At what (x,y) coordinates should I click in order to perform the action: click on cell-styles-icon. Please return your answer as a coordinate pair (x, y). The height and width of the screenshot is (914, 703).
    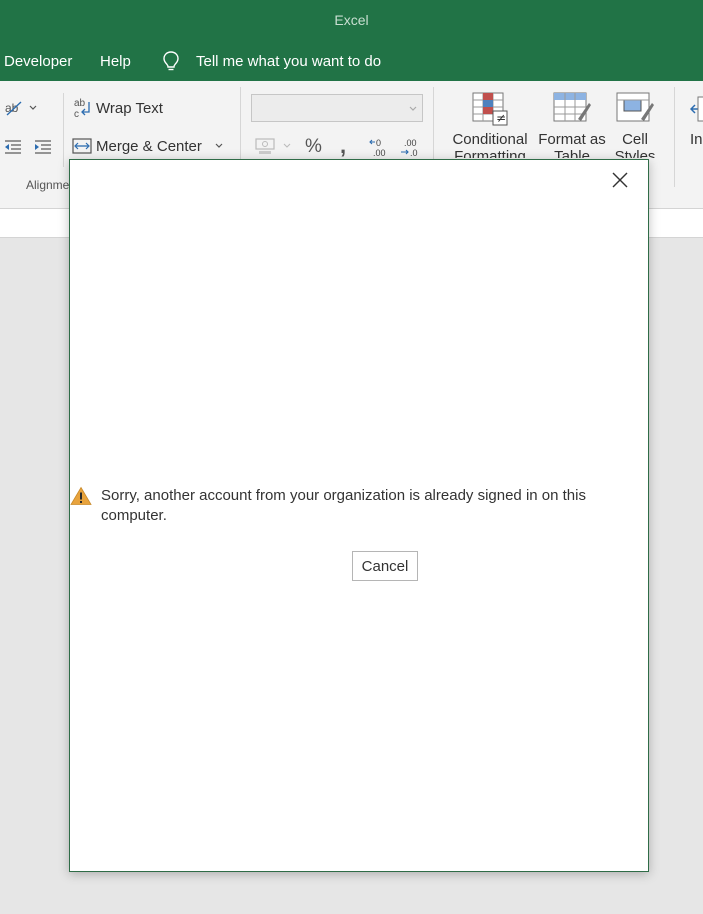
    Looking at the image, I should click on (635, 107).